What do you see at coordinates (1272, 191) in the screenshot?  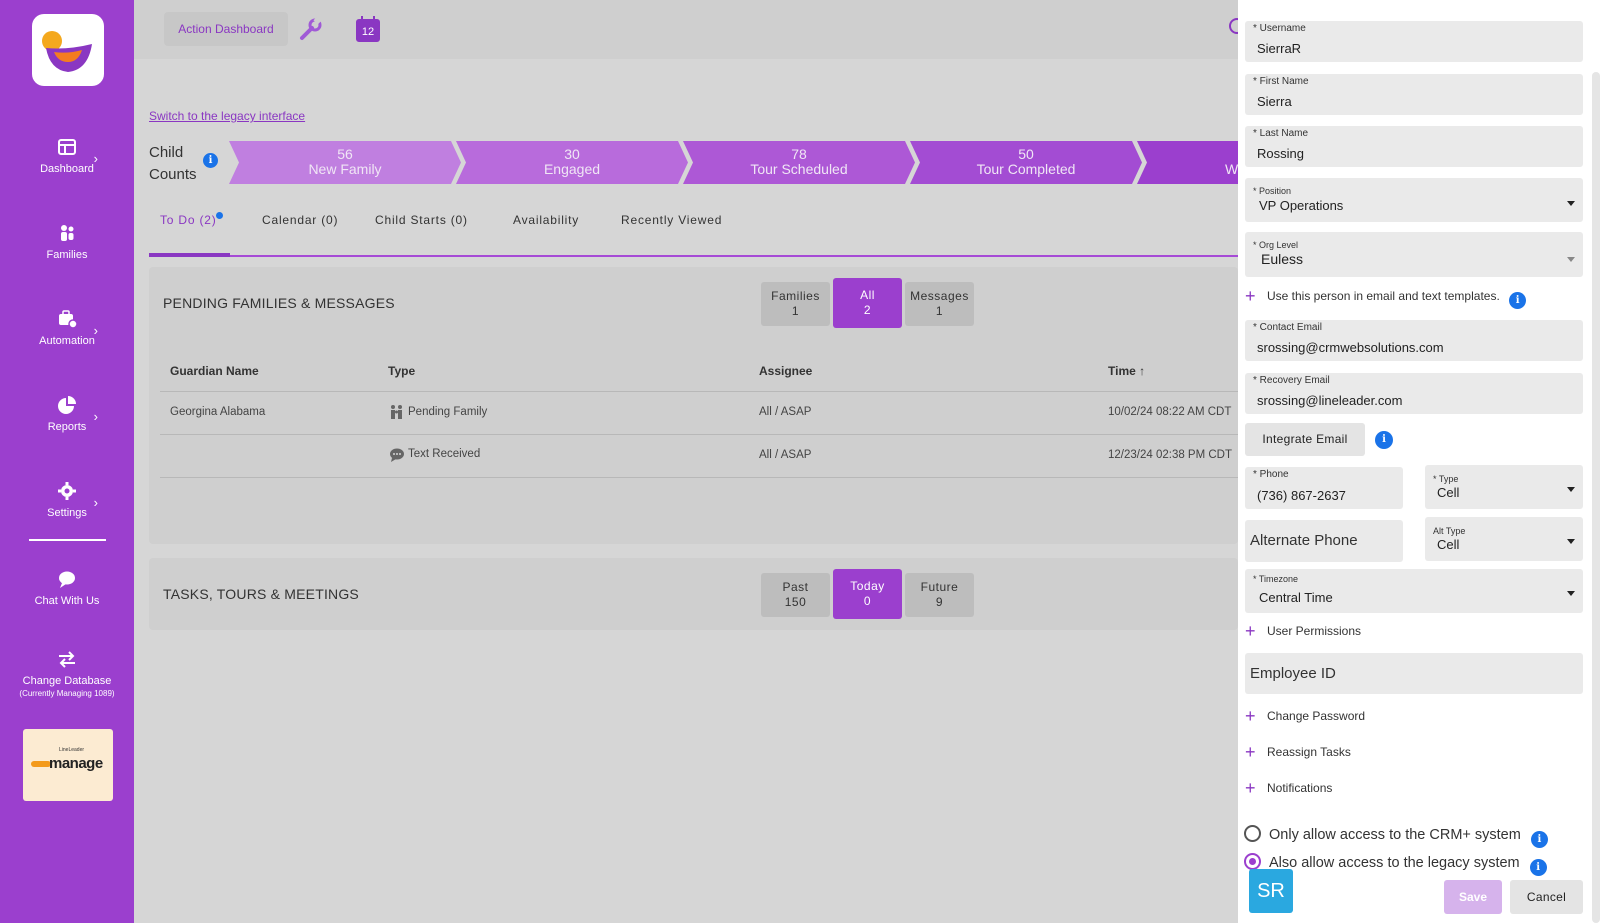 I see `field-label: * Position` at bounding box center [1272, 191].